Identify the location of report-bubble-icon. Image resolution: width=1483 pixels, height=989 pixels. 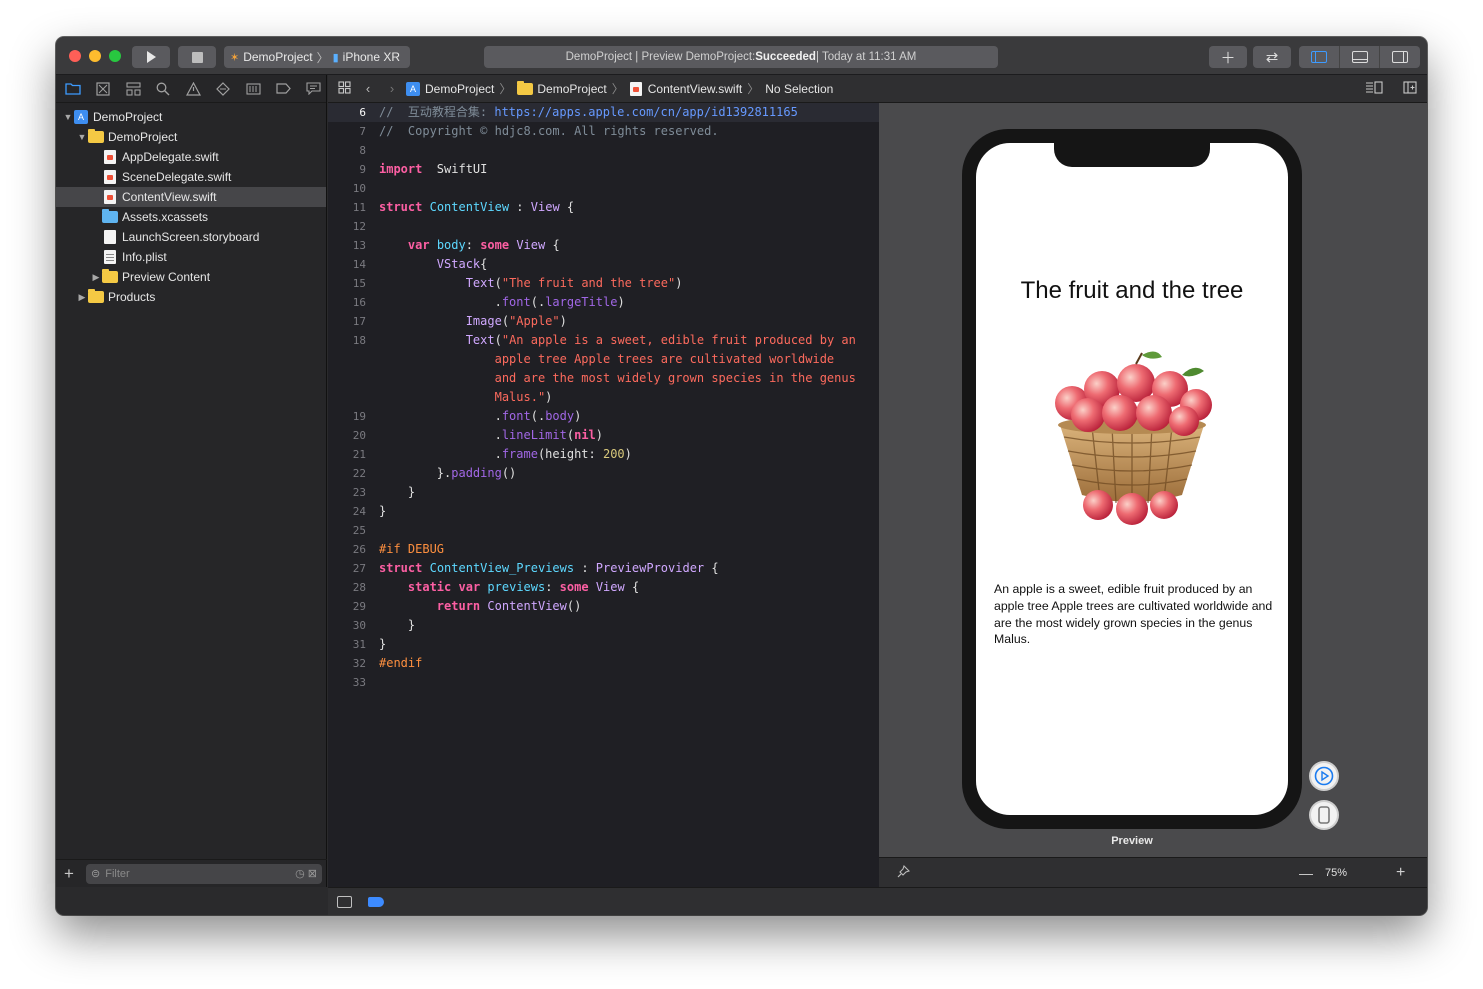
(313, 89).